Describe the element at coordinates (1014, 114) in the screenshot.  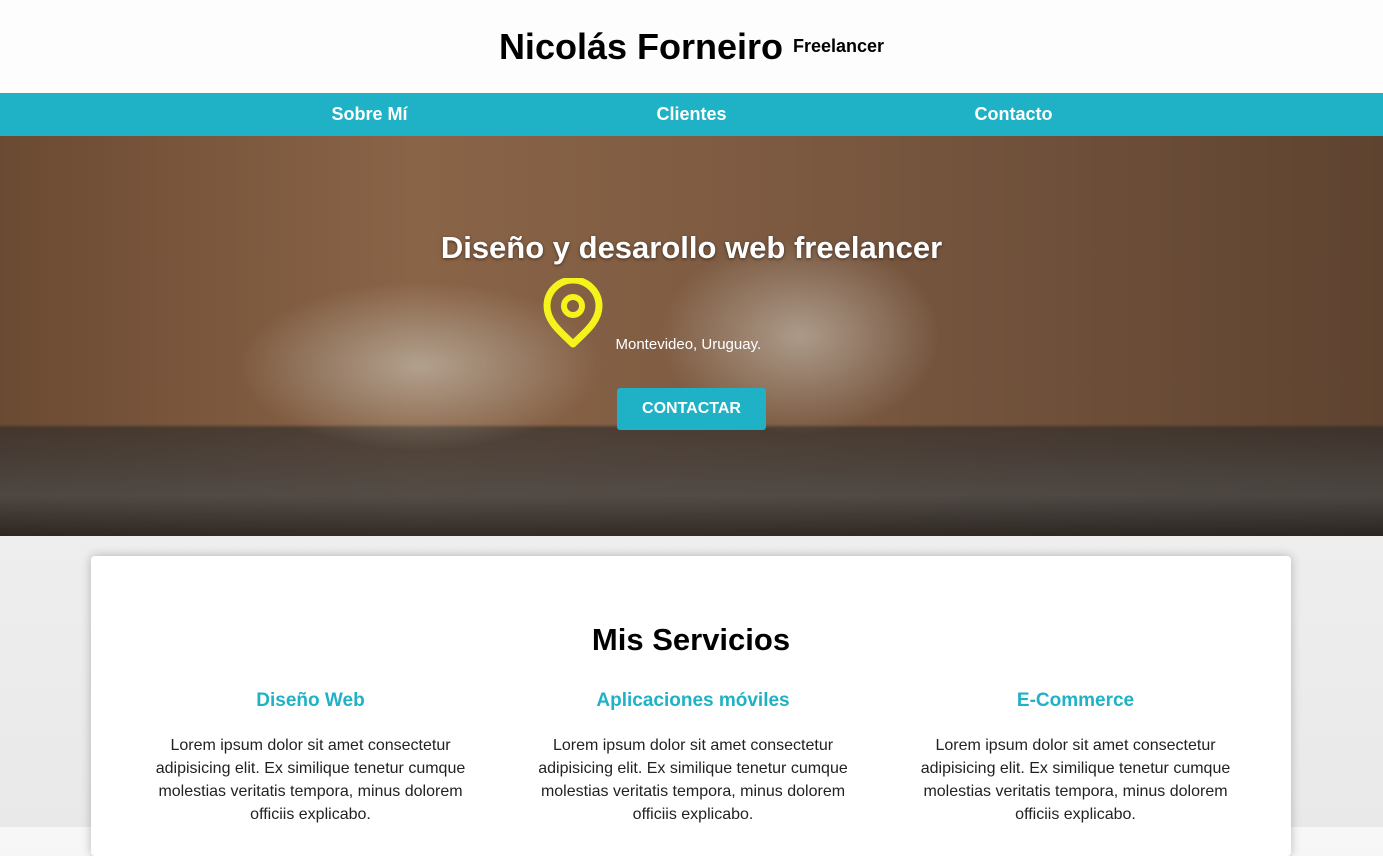
I see `nav-contacto: Contacto` at that location.